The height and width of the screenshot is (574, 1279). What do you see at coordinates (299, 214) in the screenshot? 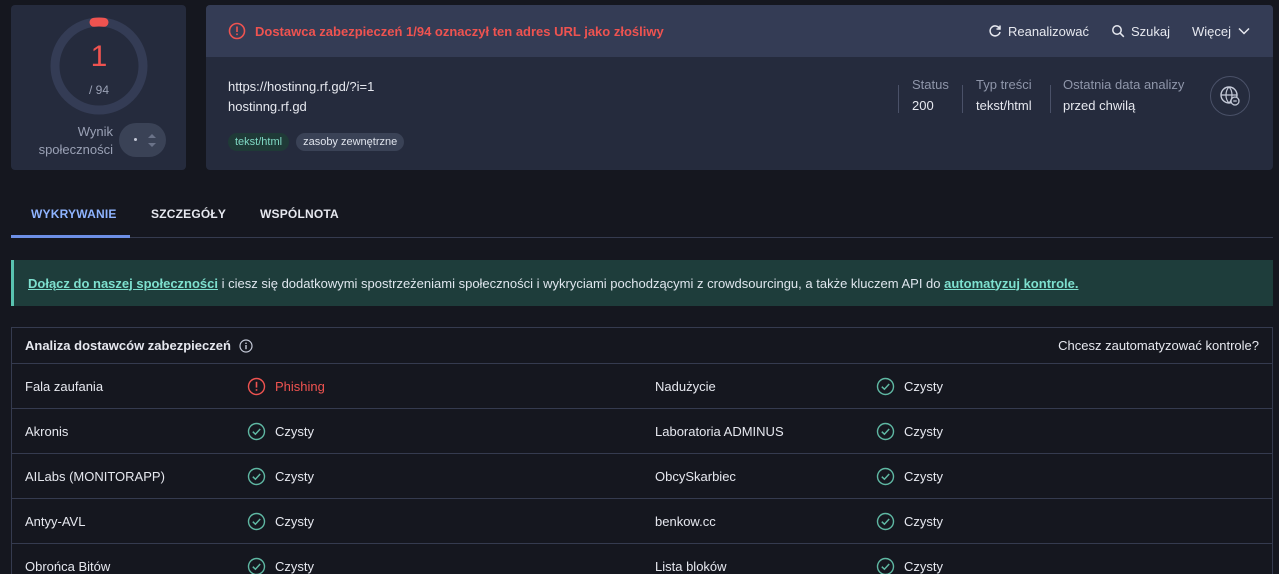
I see `tab-community: WSPÓLNOTA` at bounding box center [299, 214].